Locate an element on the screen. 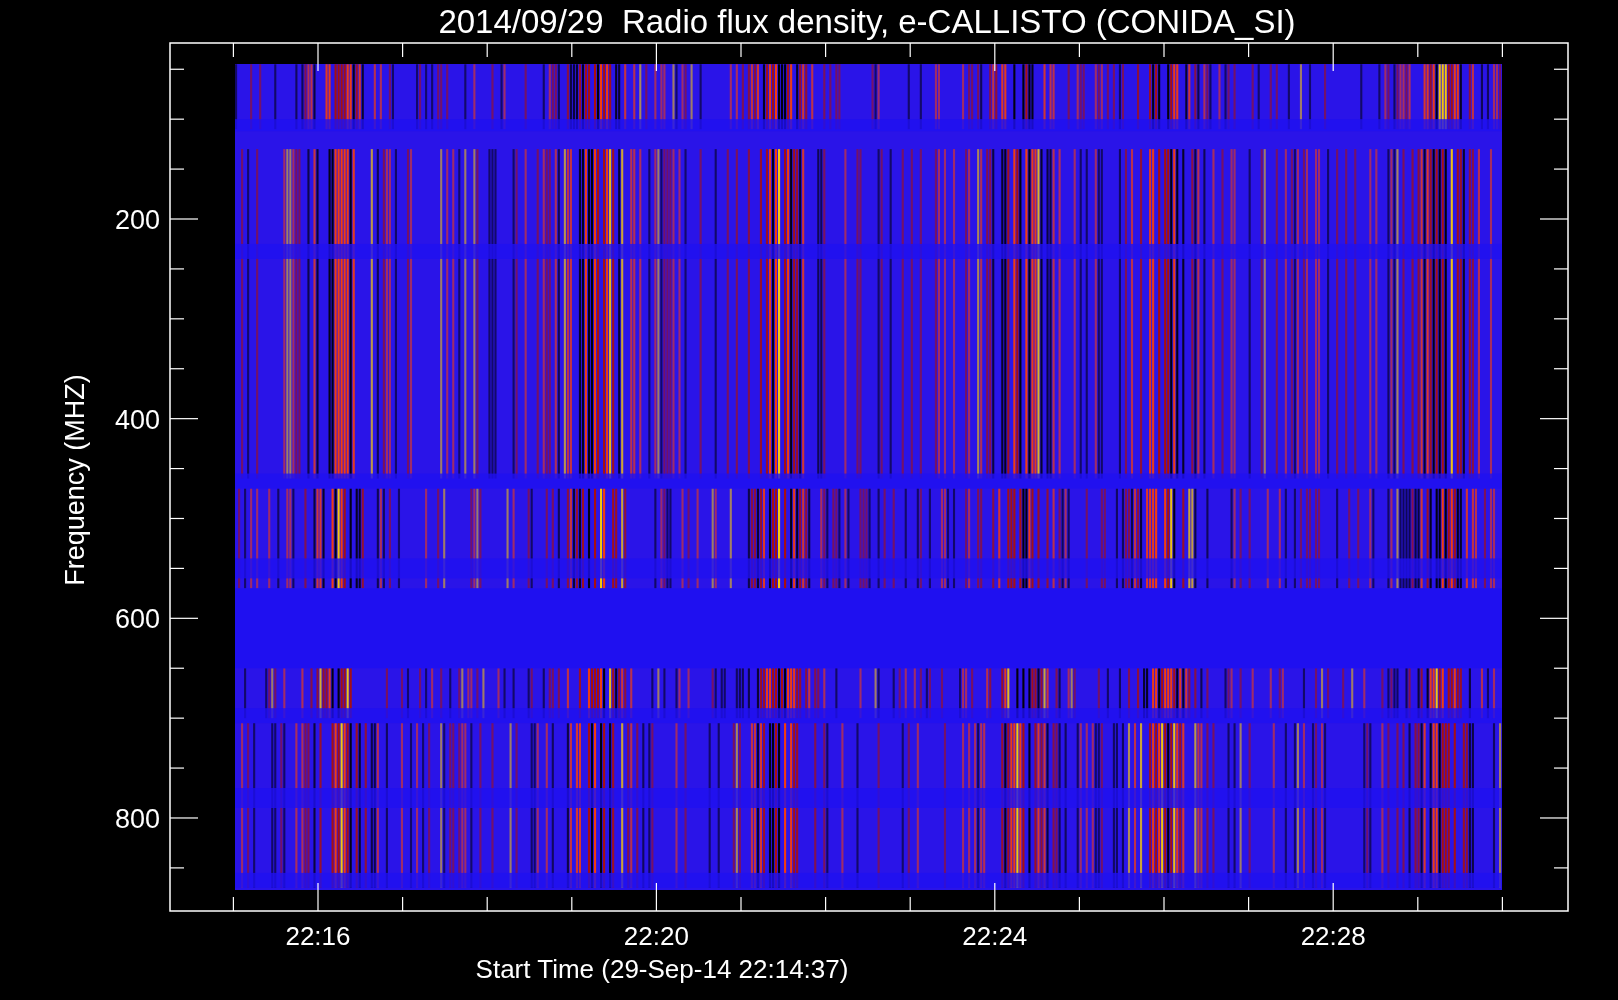 This screenshot has width=1618, height=1000. y-tick-label: 200 is located at coordinates (137, 220).